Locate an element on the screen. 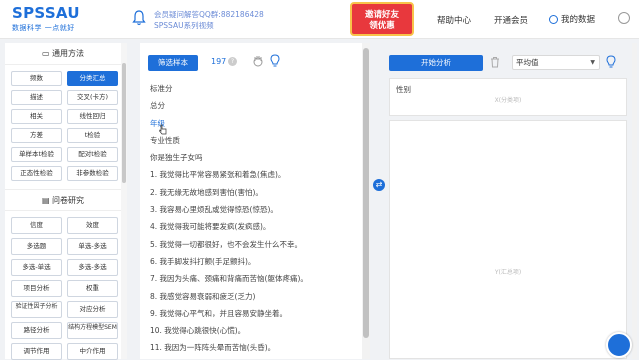 The width and height of the screenshot is (639, 360). method-button: 信度 is located at coordinates (36, 225).